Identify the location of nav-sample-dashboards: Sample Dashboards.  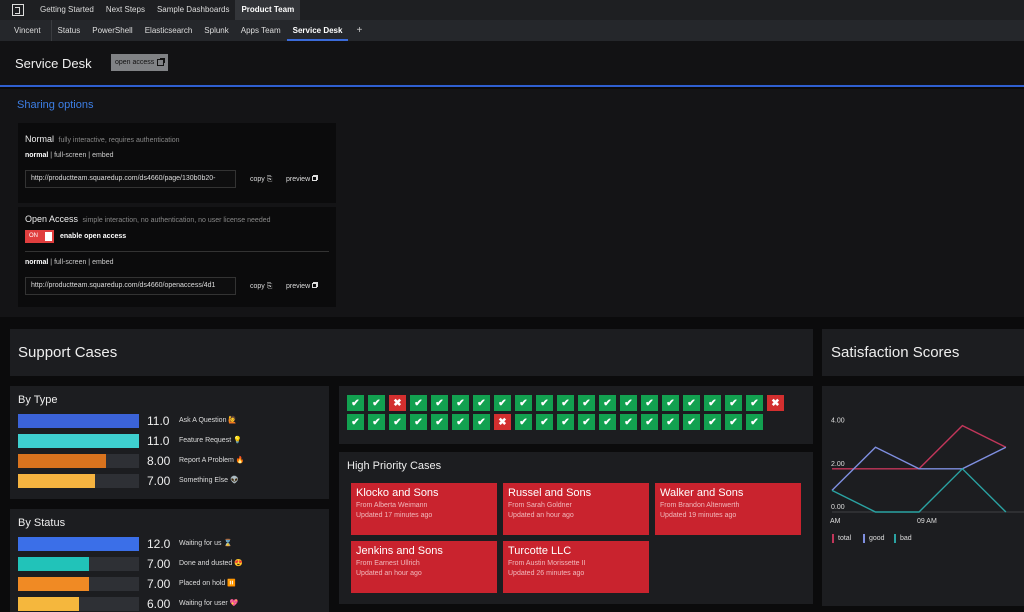
(193, 10).